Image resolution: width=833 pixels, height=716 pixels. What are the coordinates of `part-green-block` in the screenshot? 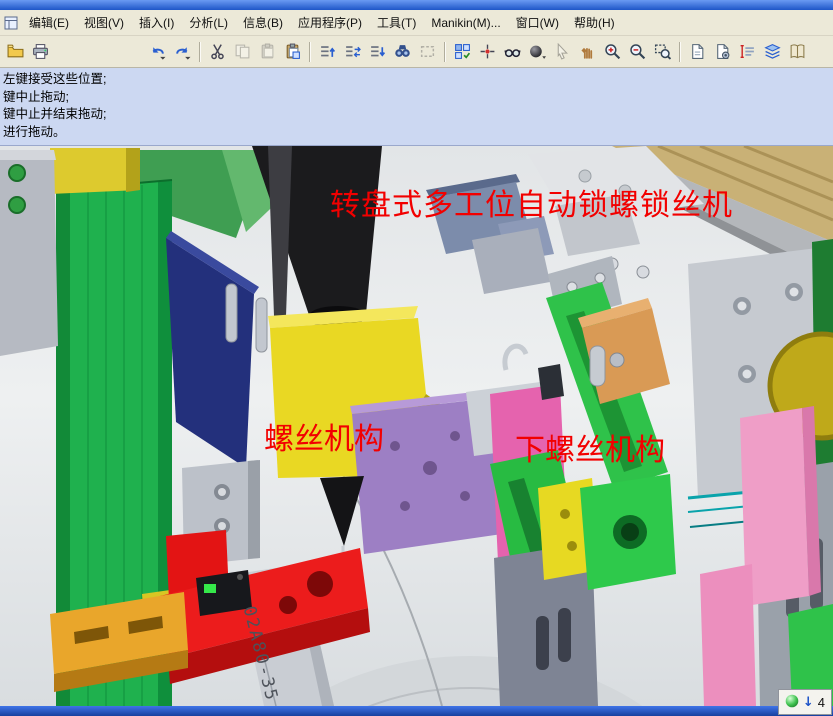 It's located at (628, 532).